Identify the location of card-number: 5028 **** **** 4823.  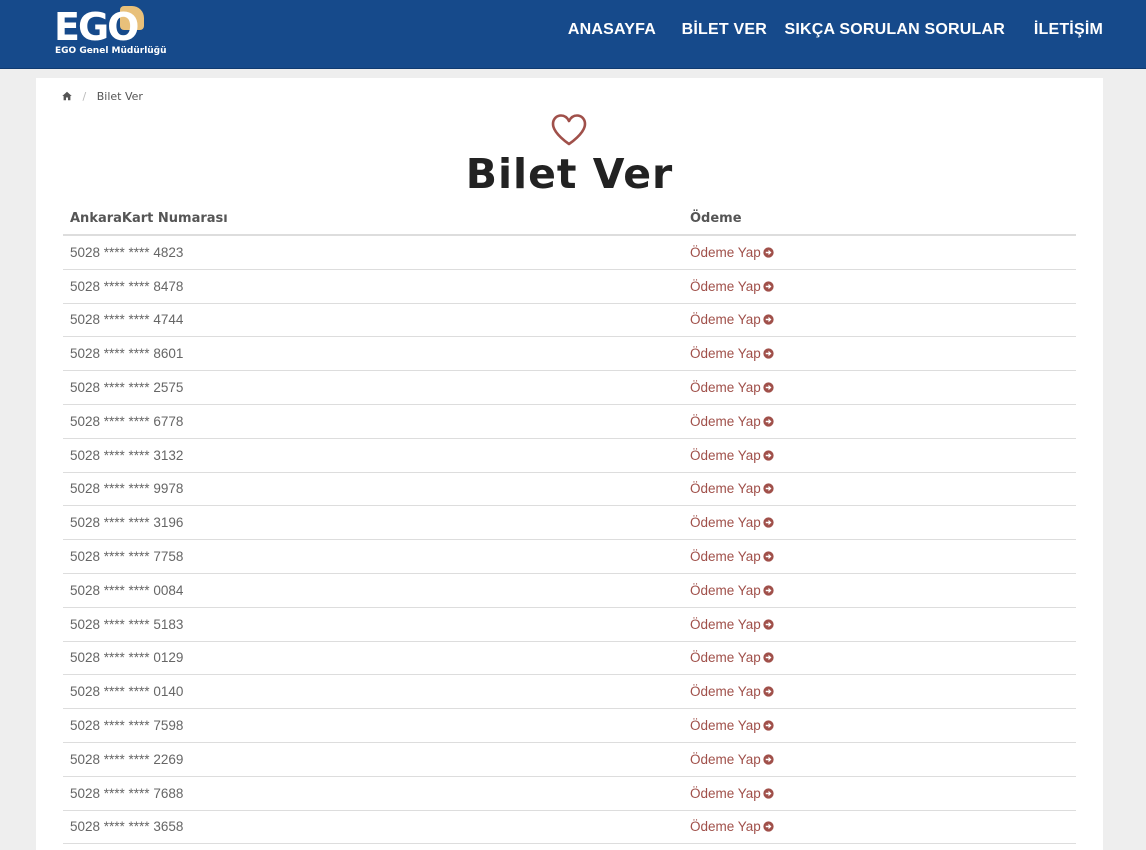
(373, 252).